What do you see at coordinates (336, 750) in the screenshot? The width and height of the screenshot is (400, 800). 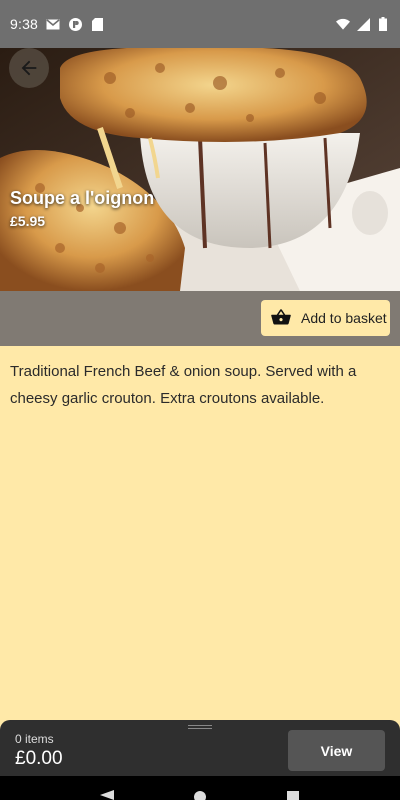 I see `view-basket-button: View` at bounding box center [336, 750].